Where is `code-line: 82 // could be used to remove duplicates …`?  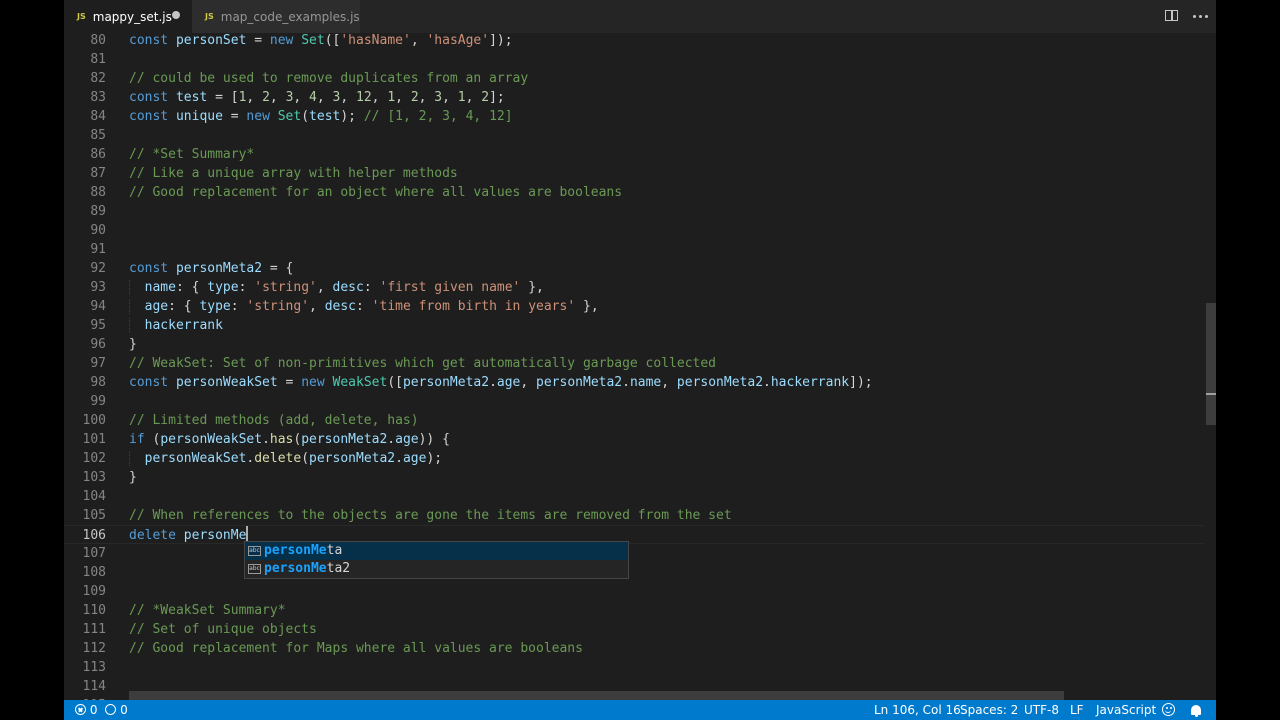
code-line: 82 // could be used to remove duplicates … is located at coordinates (634, 78).